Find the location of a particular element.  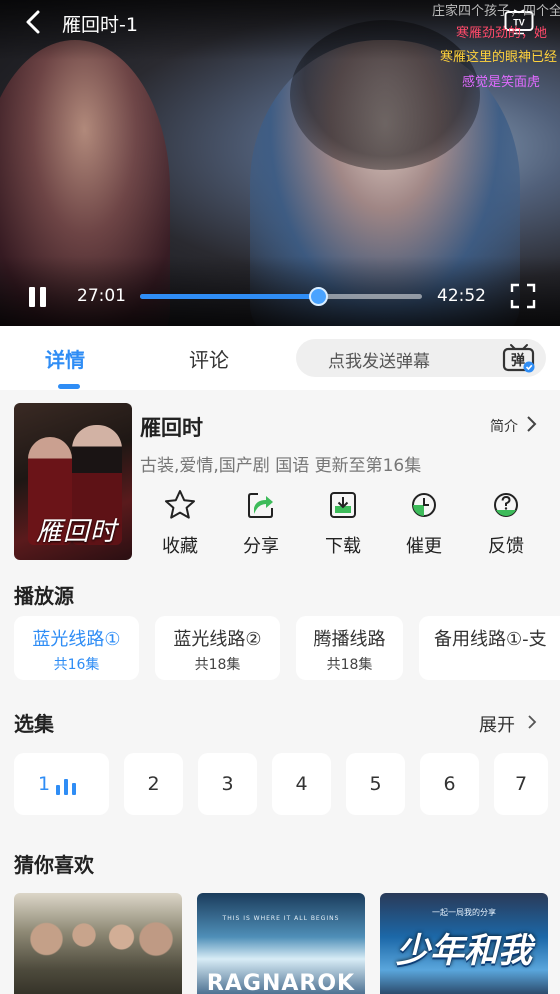

download-button: 下载 is located at coordinates (343, 524).